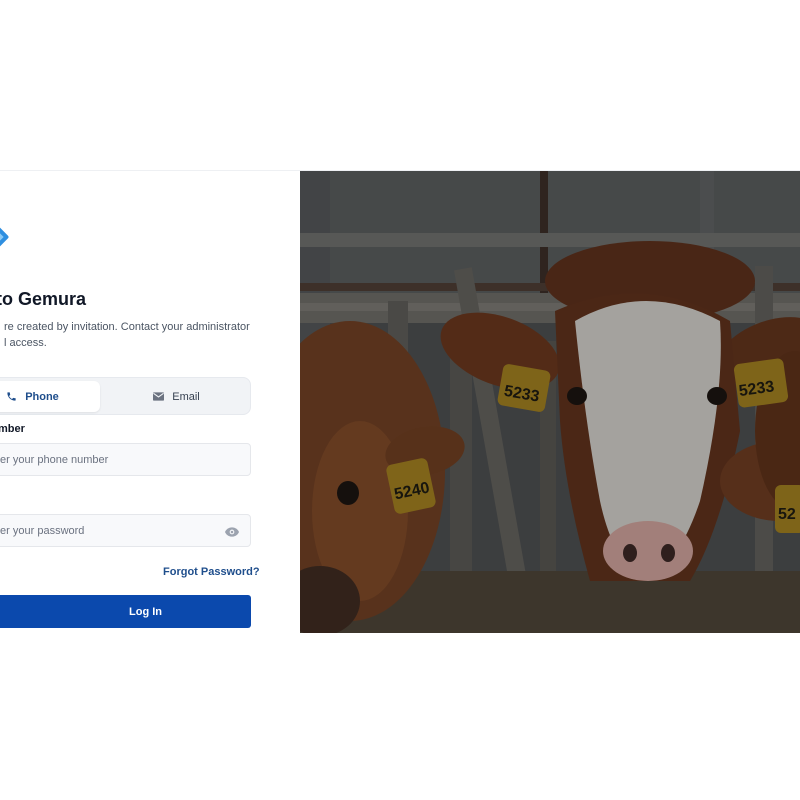 The width and height of the screenshot is (800, 800). I want to click on show-password-icon, so click(232, 531).